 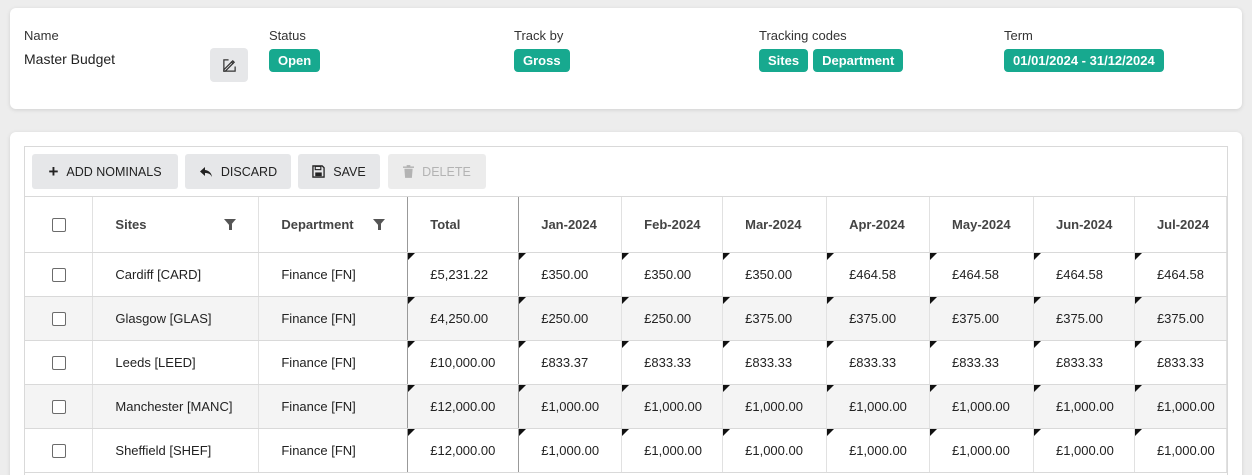 What do you see at coordinates (176, 225) in the screenshot?
I see `column-header-sites: Sites` at bounding box center [176, 225].